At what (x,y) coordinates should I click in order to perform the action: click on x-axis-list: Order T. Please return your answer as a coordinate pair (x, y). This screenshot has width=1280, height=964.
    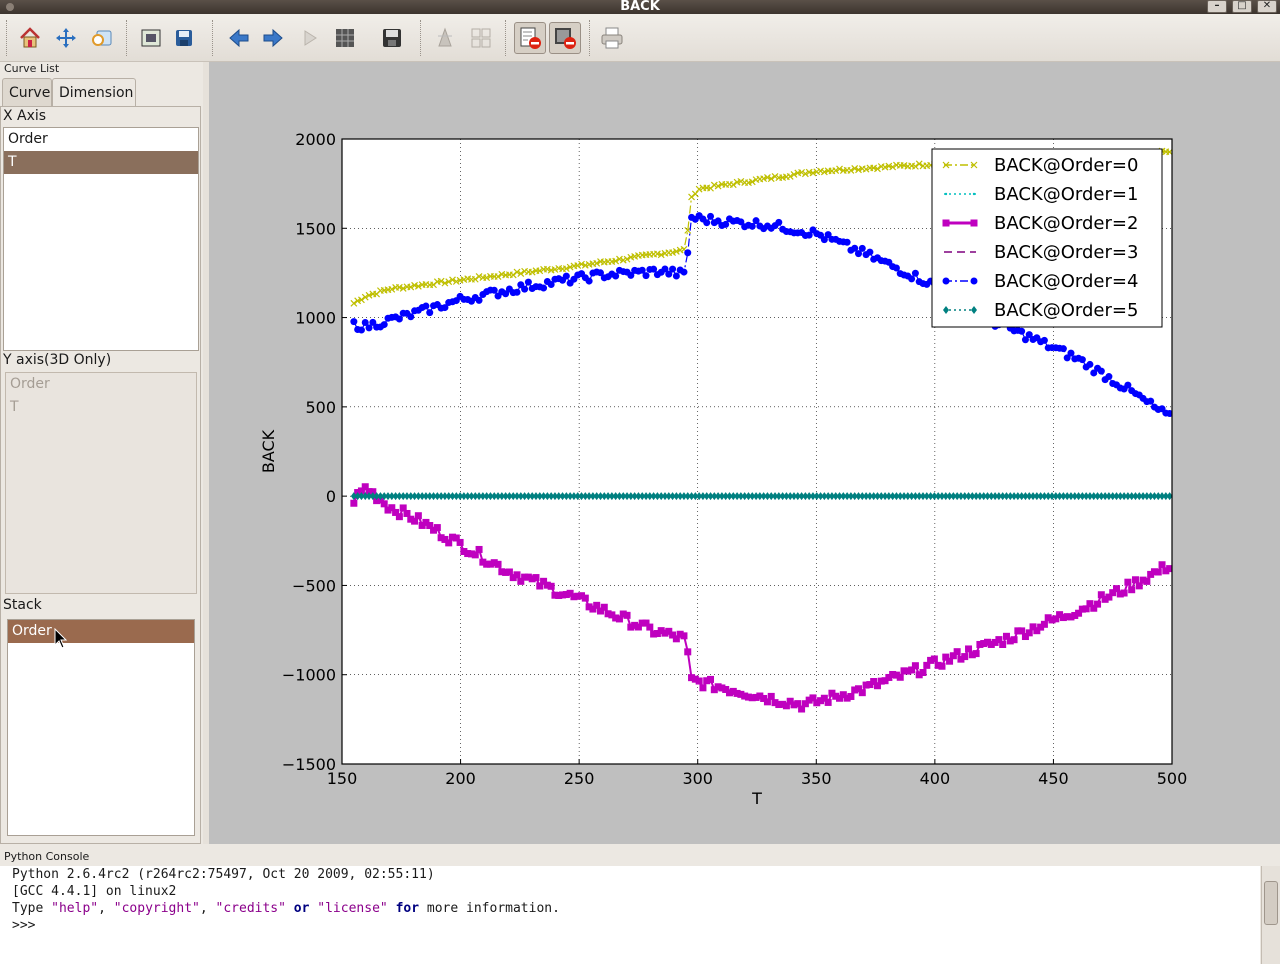
    Looking at the image, I should click on (101, 239).